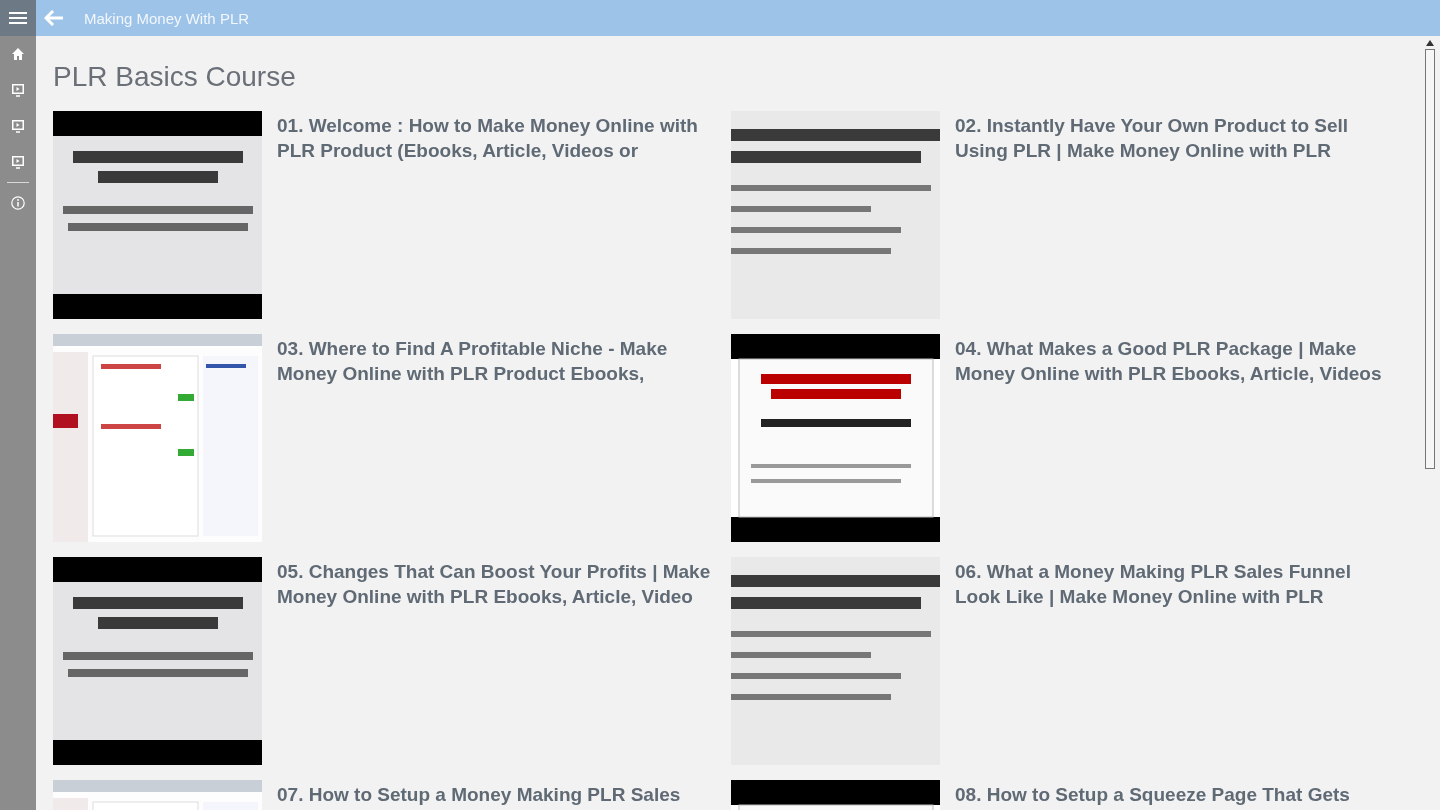  What do you see at coordinates (1430, 259) in the screenshot?
I see `scrollbar-thumb` at bounding box center [1430, 259].